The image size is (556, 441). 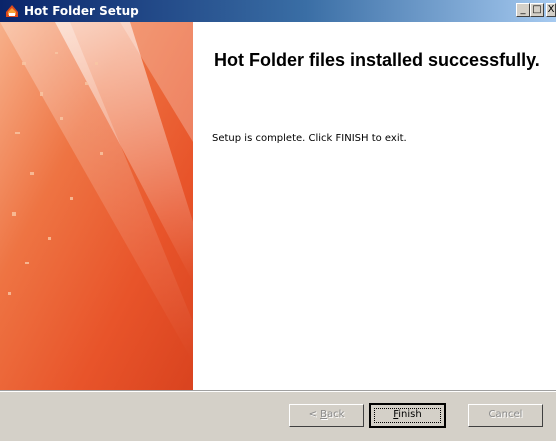 What do you see at coordinates (81, 11) in the screenshot?
I see `window-title: Hot Folder Setup` at bounding box center [81, 11].